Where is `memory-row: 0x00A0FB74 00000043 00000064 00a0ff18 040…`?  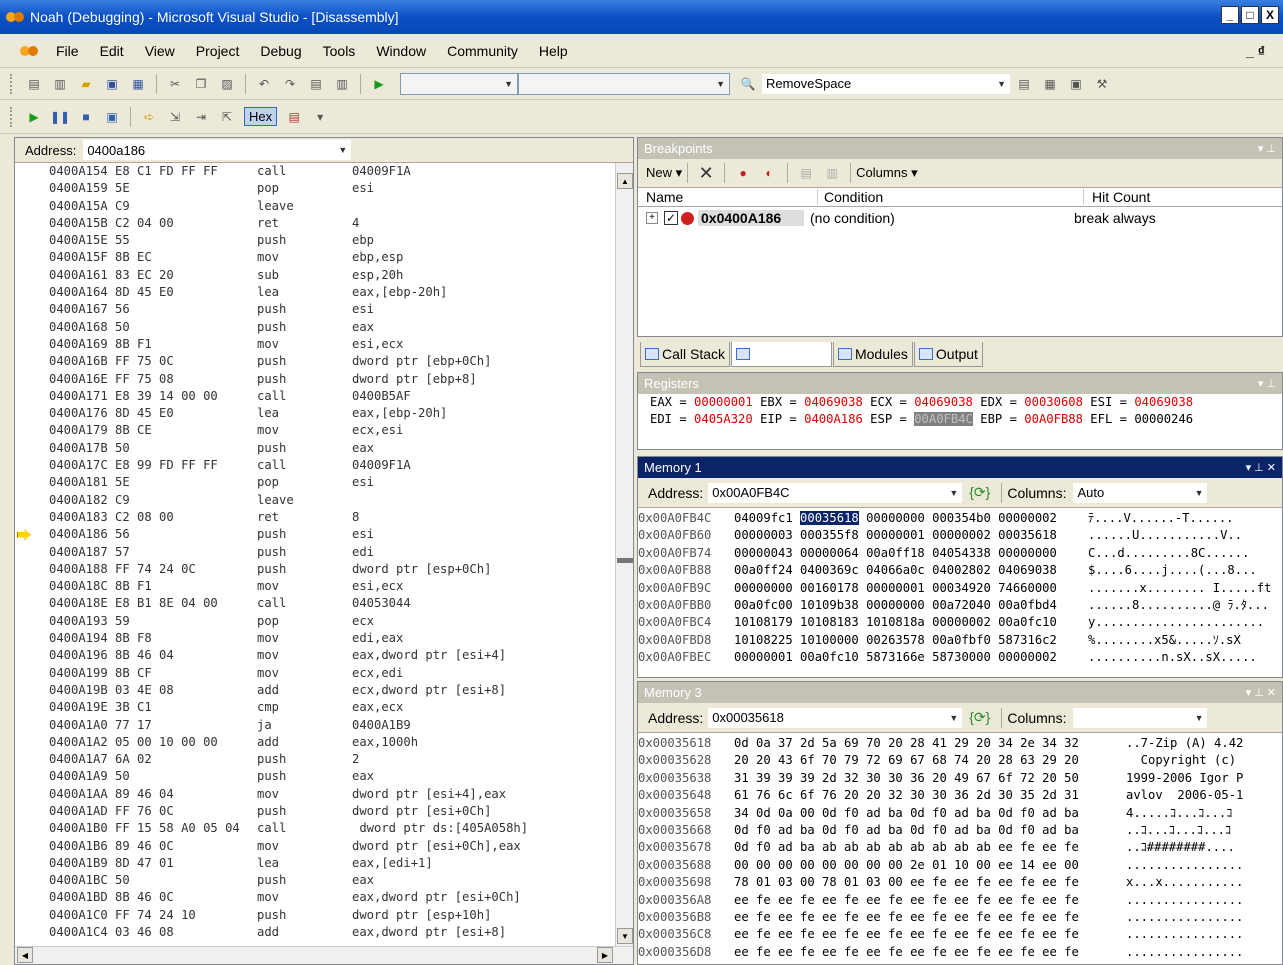
memory-row: 0x00A0FB74 00000043 00000064 00a0ff18 040… is located at coordinates (960, 553).